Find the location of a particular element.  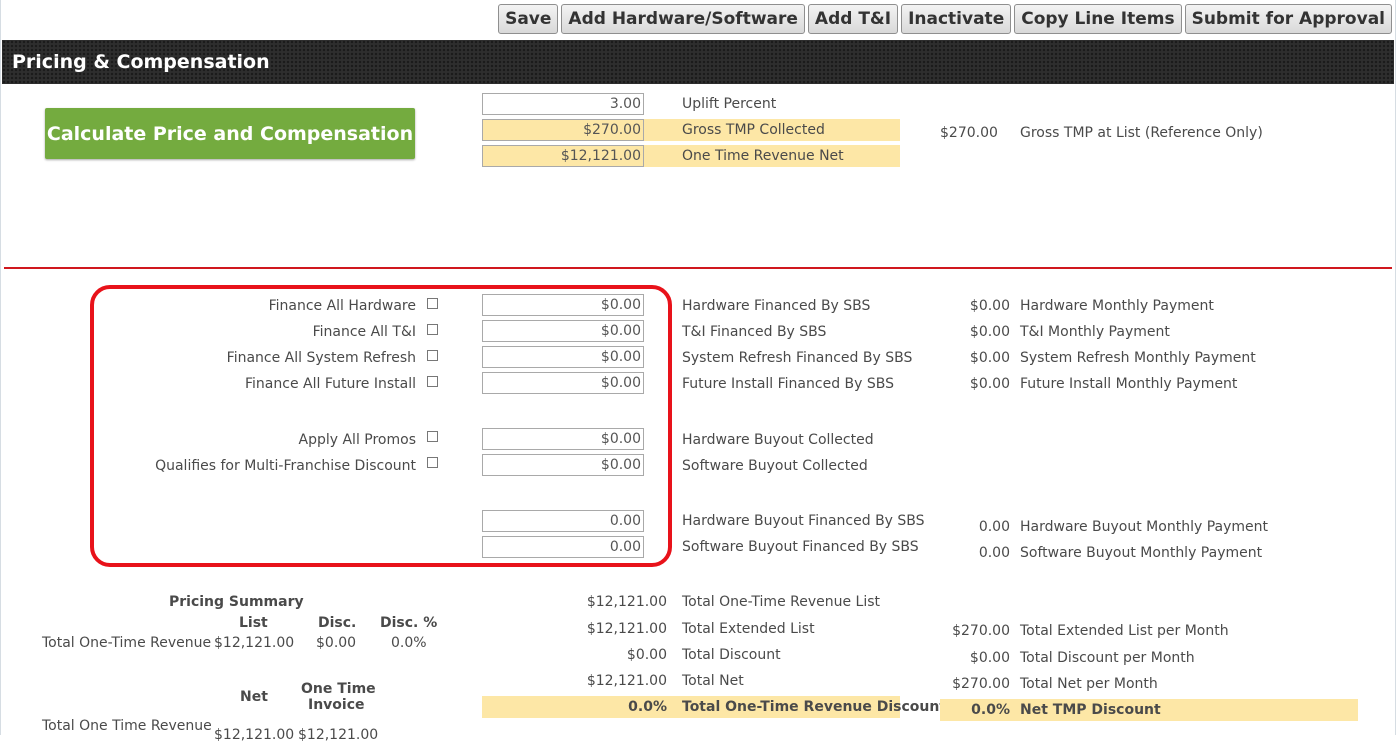

summary-col-net: Net is located at coordinates (254, 697).